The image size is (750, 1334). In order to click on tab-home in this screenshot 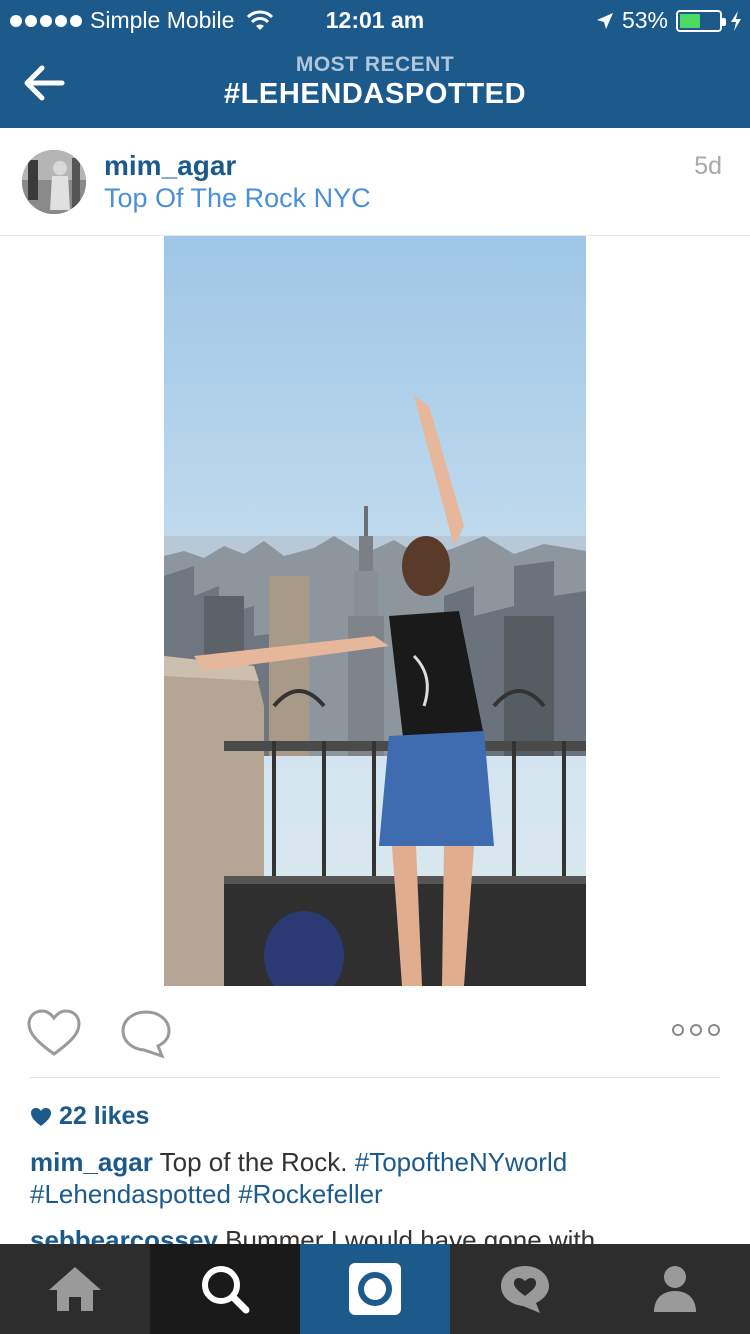, I will do `click(75, 1289)`.